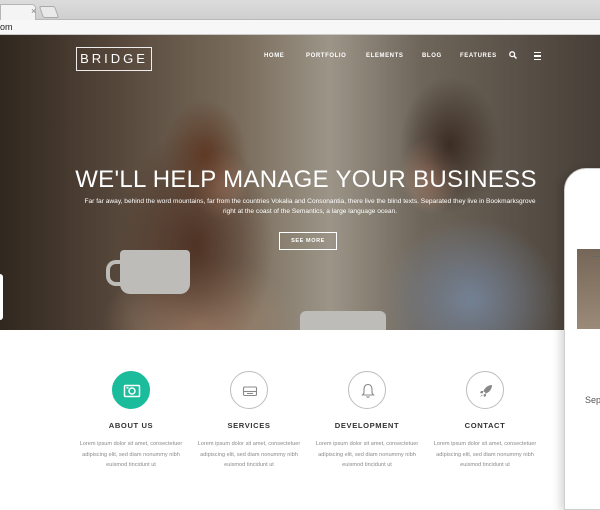 The width and height of the screenshot is (600, 510). I want to click on nav-features: FEATURES, so click(478, 56).